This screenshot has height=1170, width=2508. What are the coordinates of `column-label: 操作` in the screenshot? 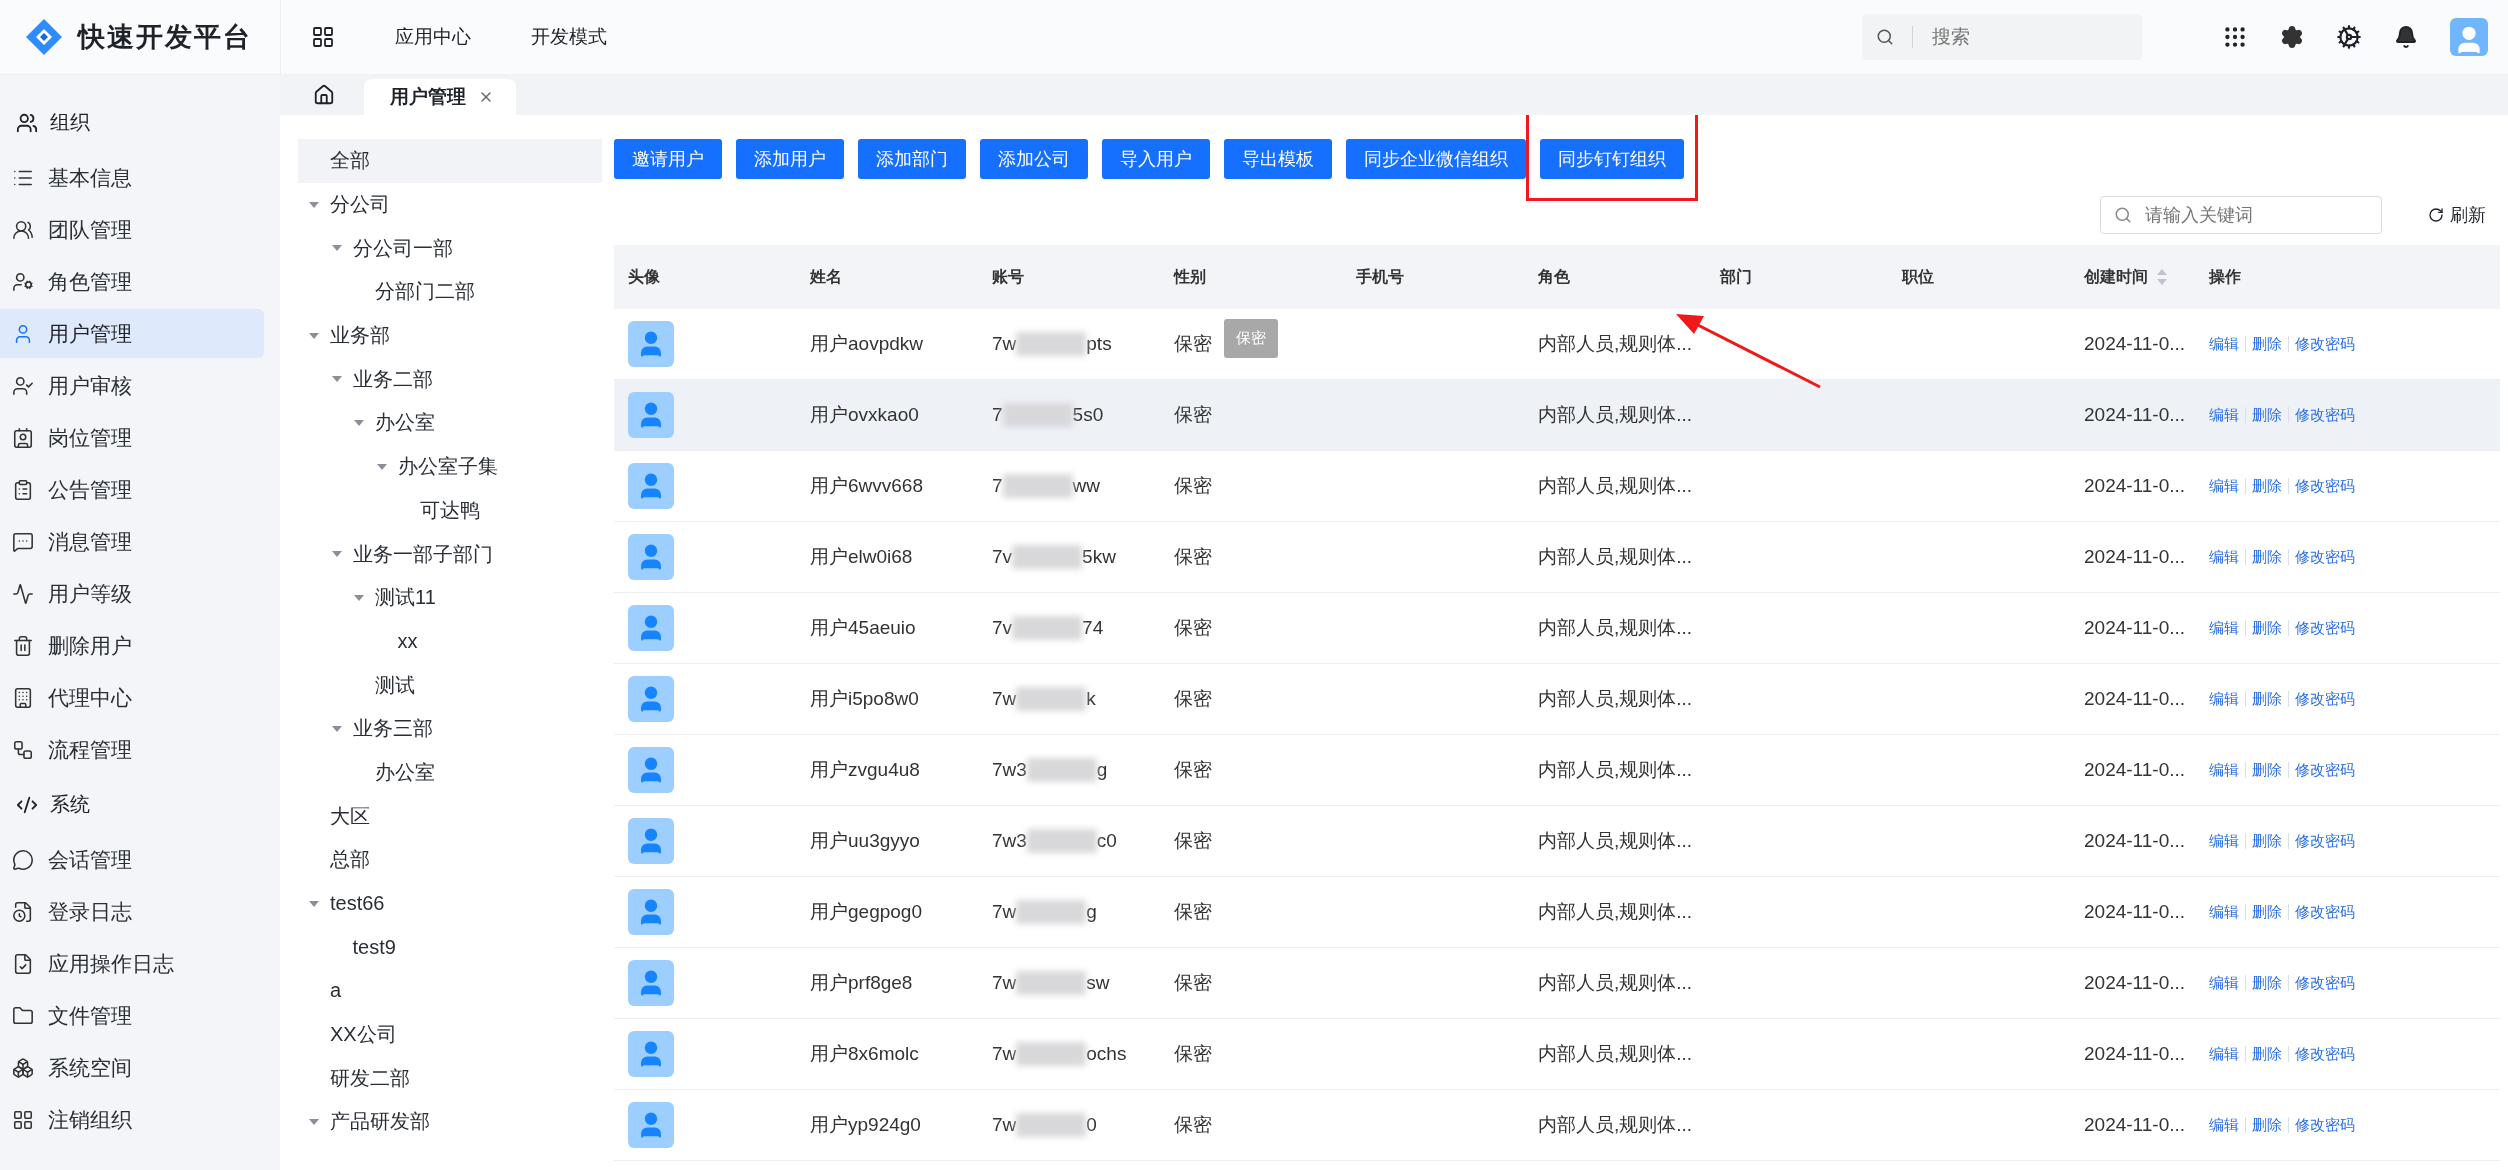 It's located at (2225, 276).